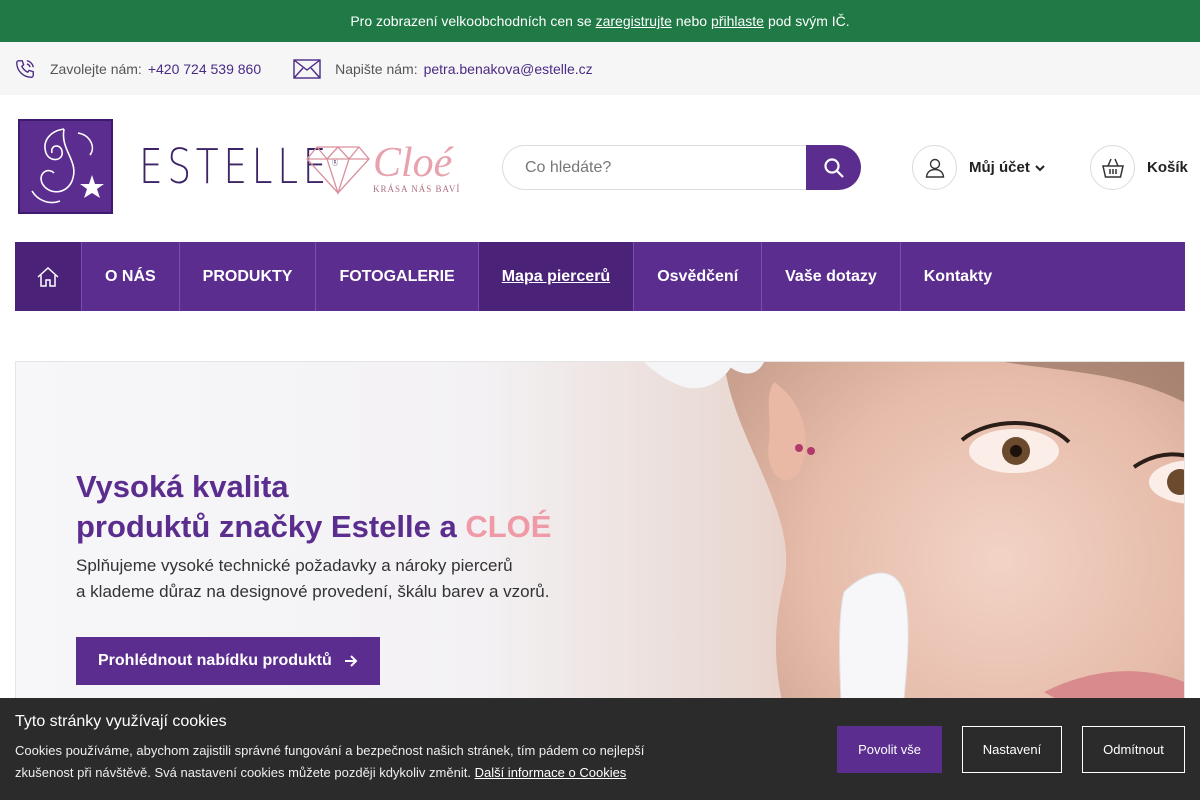 The height and width of the screenshot is (800, 1200). What do you see at coordinates (1139, 167) in the screenshot?
I see `cart-link: Košík` at bounding box center [1139, 167].